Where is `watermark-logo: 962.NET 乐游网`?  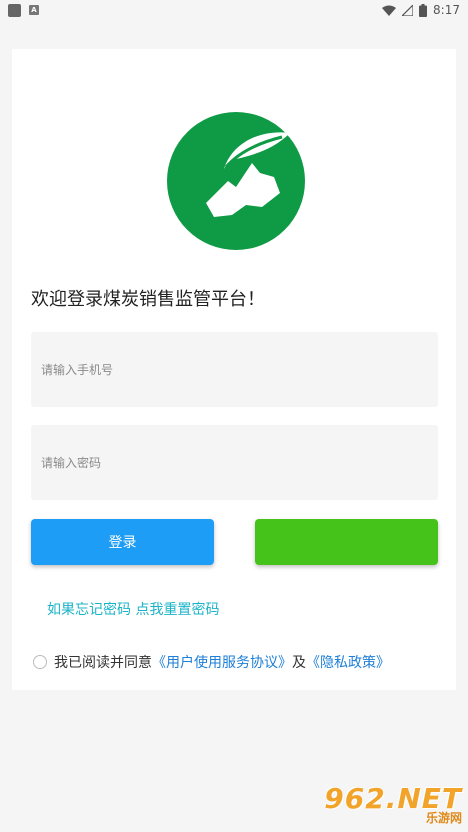 watermark-logo: 962.NET 乐游网 is located at coordinates (392, 806).